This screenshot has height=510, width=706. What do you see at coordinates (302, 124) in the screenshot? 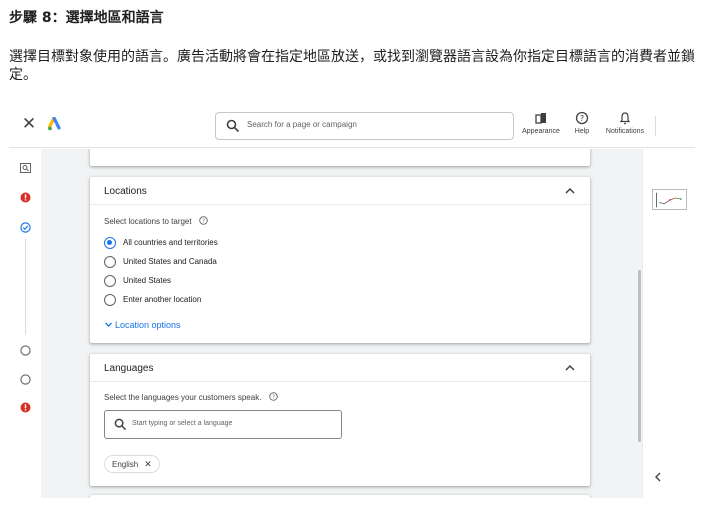
I see `search-placeholder: Search for a page or campaign` at bounding box center [302, 124].